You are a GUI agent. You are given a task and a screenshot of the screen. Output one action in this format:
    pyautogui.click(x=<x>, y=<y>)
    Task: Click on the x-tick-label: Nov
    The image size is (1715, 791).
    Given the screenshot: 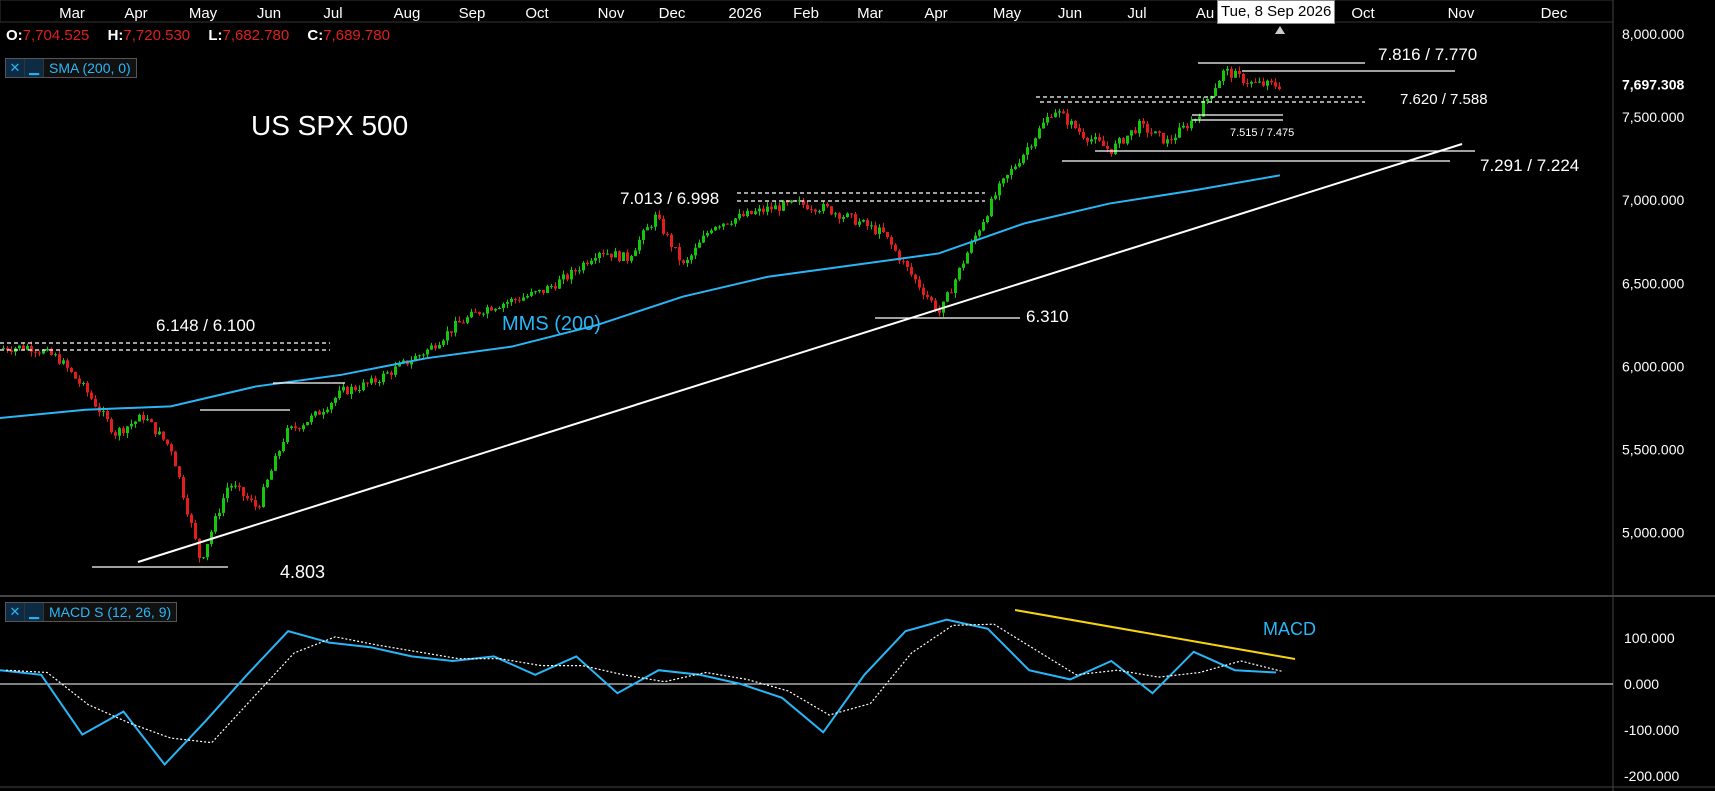 What is the action you would take?
    pyautogui.click(x=611, y=13)
    